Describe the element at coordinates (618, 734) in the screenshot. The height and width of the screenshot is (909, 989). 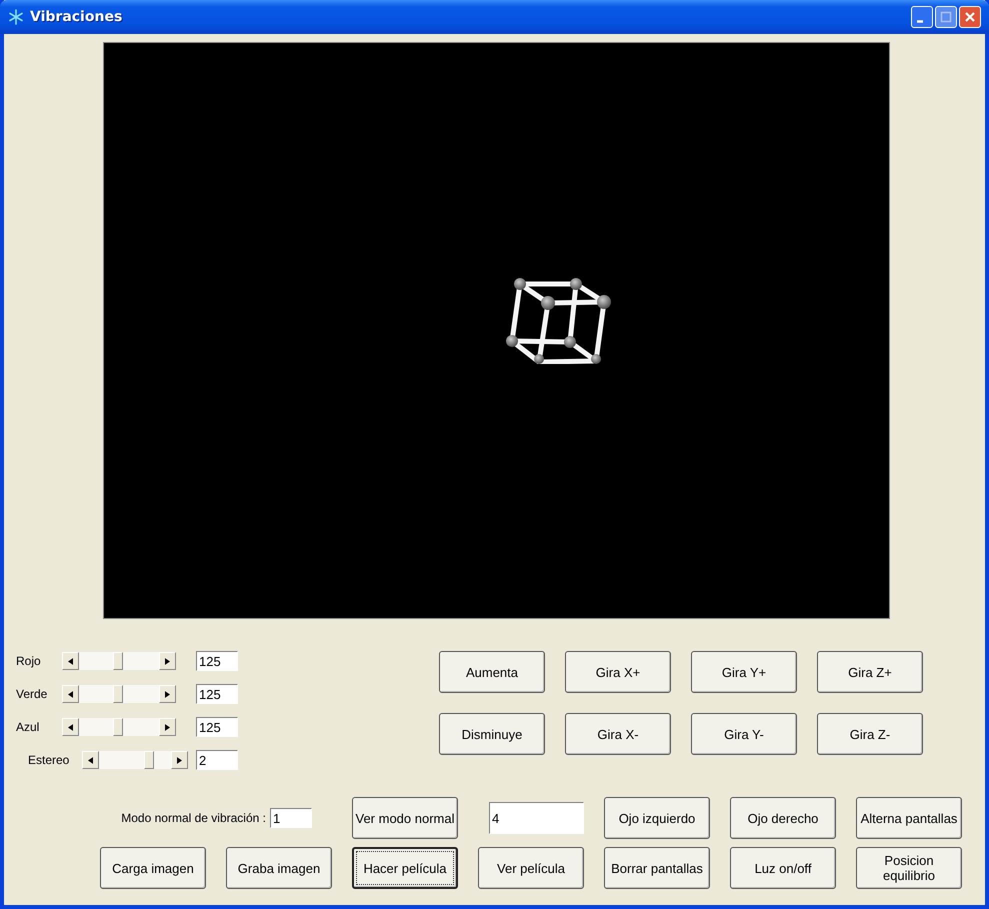
I see `view-button: Gira X-` at that location.